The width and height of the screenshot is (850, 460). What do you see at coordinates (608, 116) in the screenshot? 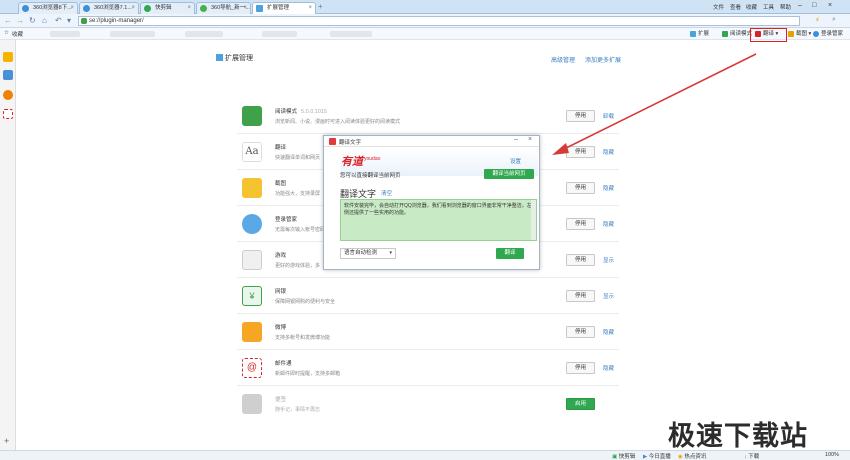
I see `uninstall-link: 卸载` at bounding box center [608, 116].